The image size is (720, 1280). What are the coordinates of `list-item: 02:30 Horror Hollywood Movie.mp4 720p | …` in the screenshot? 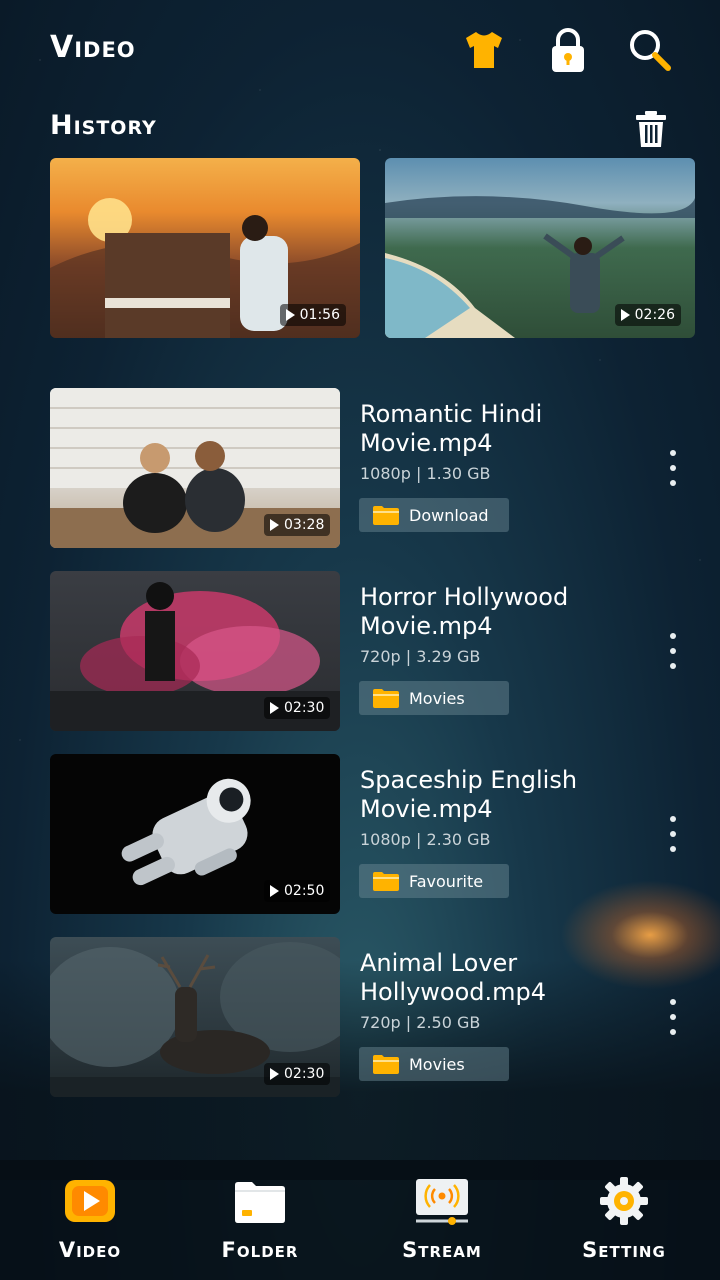 It's located at (375, 651).